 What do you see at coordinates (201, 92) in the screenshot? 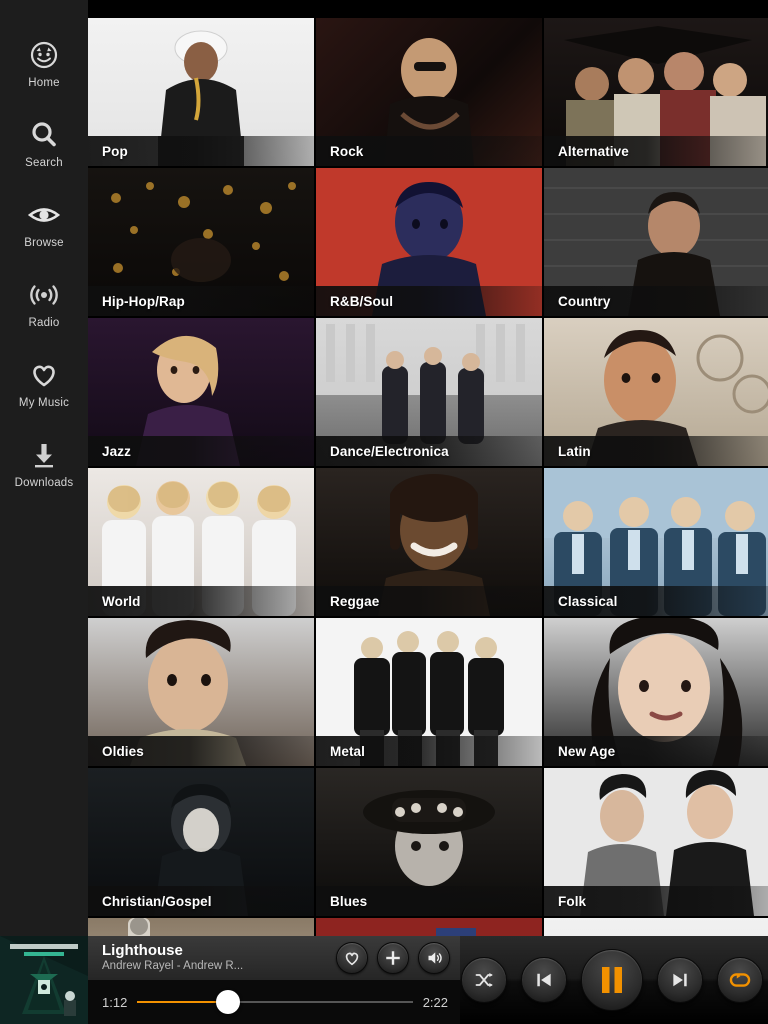
I see `genre-tile: Pop` at bounding box center [201, 92].